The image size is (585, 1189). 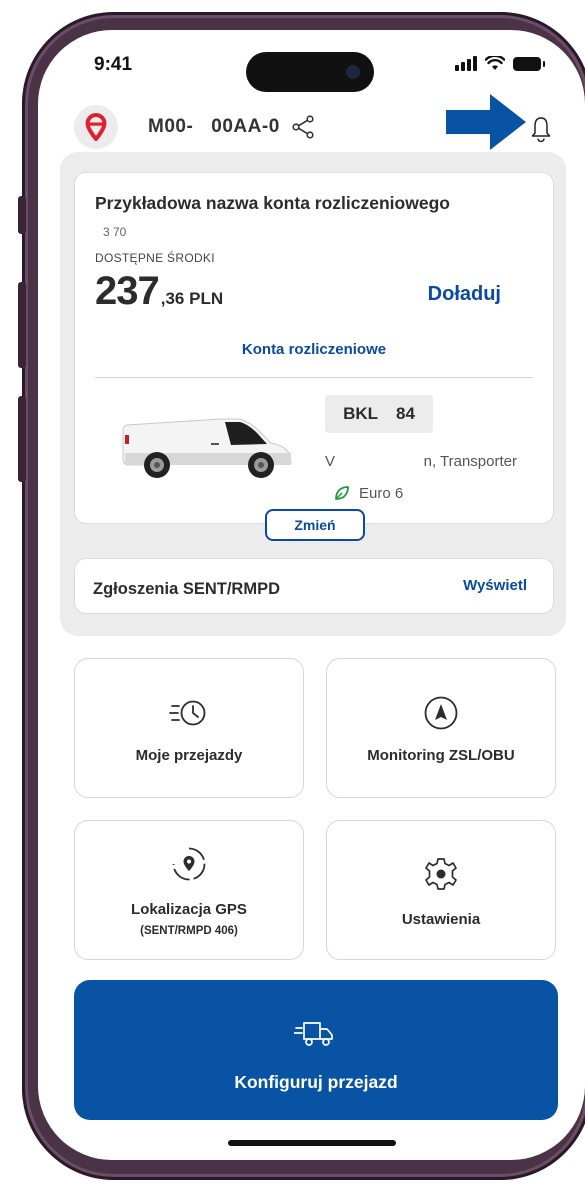 What do you see at coordinates (113, 64) in the screenshot?
I see `status-time: 9:41` at bounding box center [113, 64].